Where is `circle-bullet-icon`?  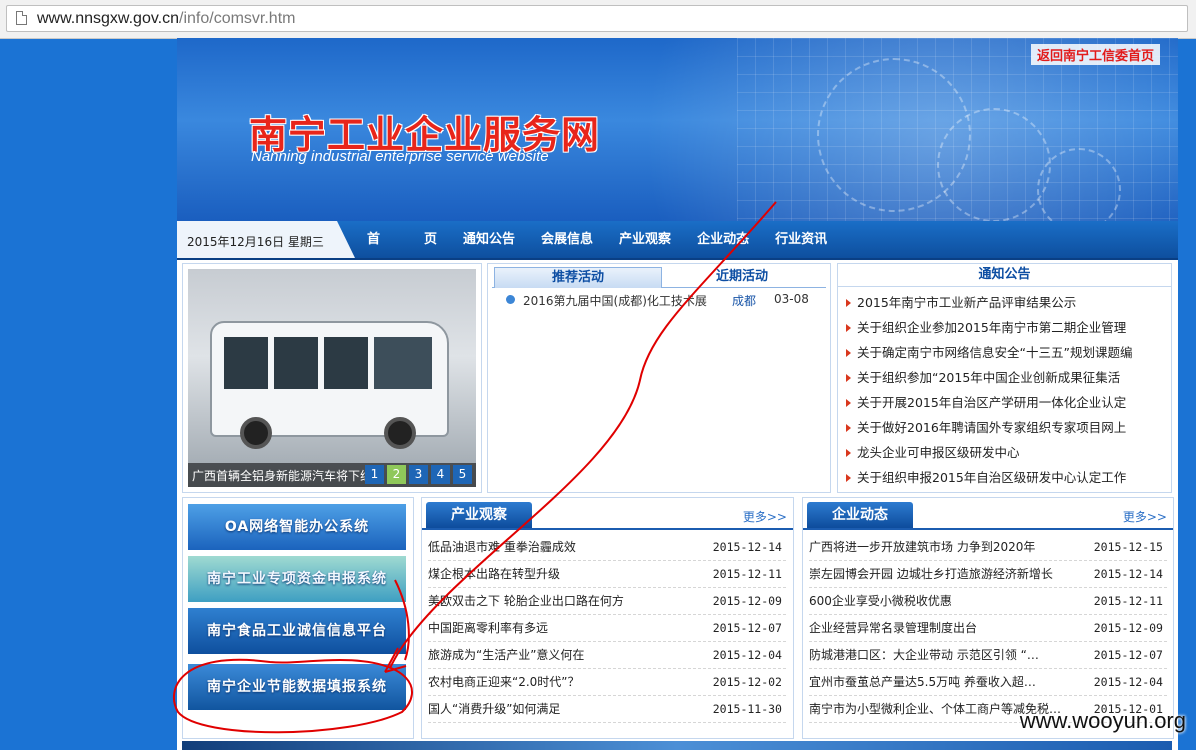 circle-bullet-icon is located at coordinates (510, 299).